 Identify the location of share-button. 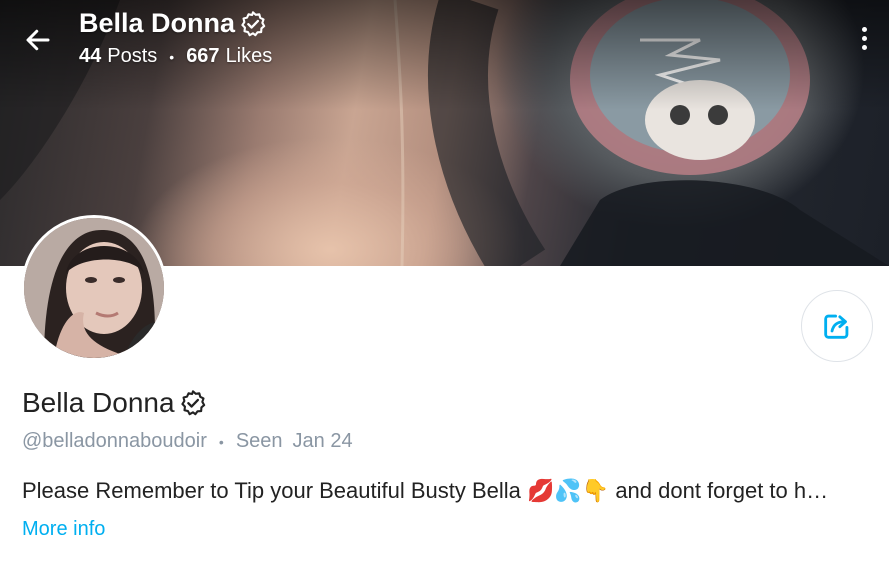
(837, 326).